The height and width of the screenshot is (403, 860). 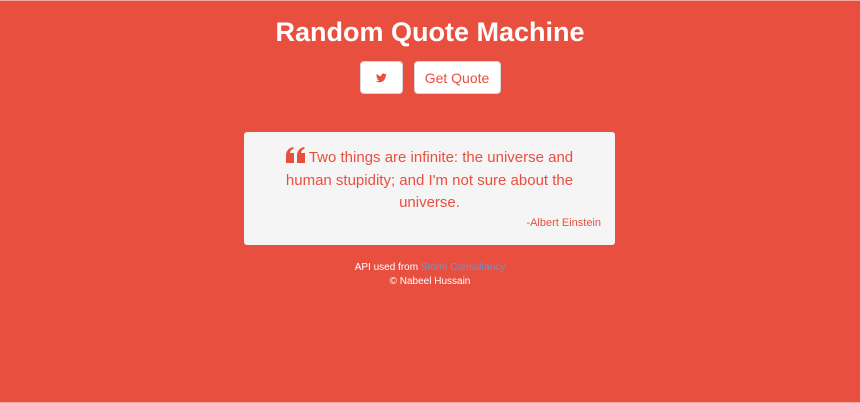 I want to click on api-credit-line: API used from Storm Consultancy, so click(x=430, y=268).